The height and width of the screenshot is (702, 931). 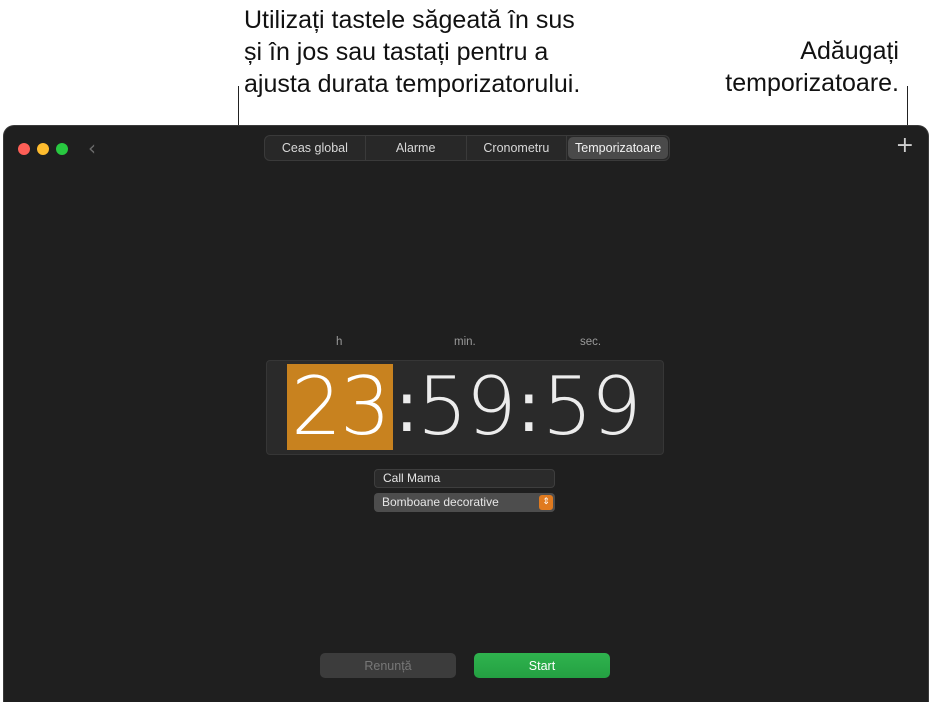 I want to click on tab-world-clock: Ceas global, so click(x=315, y=148).